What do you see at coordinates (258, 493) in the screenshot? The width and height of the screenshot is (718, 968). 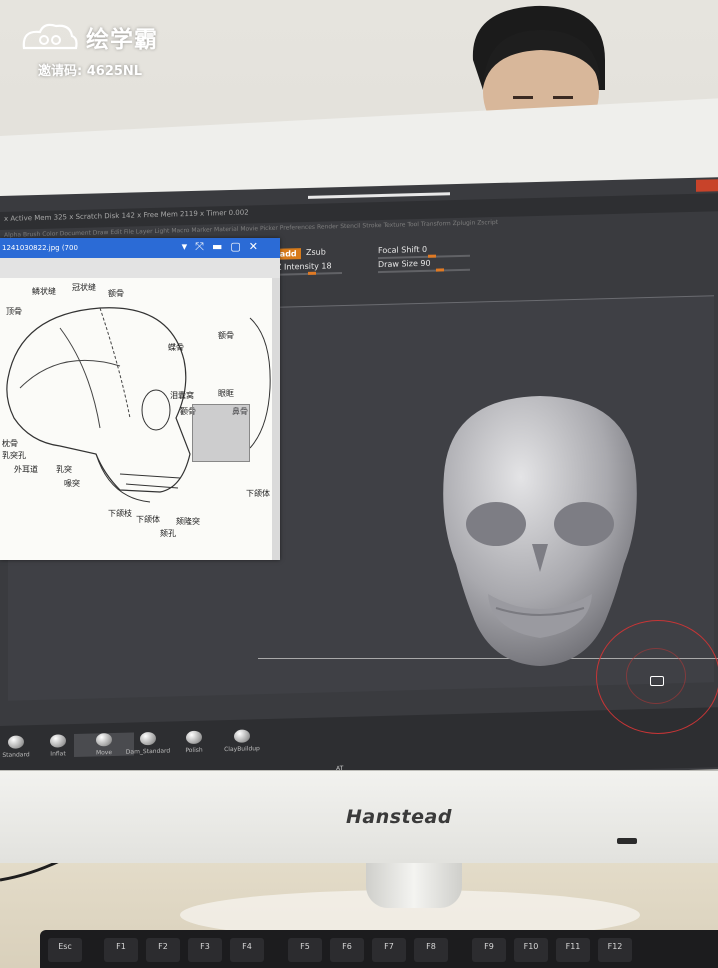 I see `label-mandible-body-front: 下颌体` at bounding box center [258, 493].